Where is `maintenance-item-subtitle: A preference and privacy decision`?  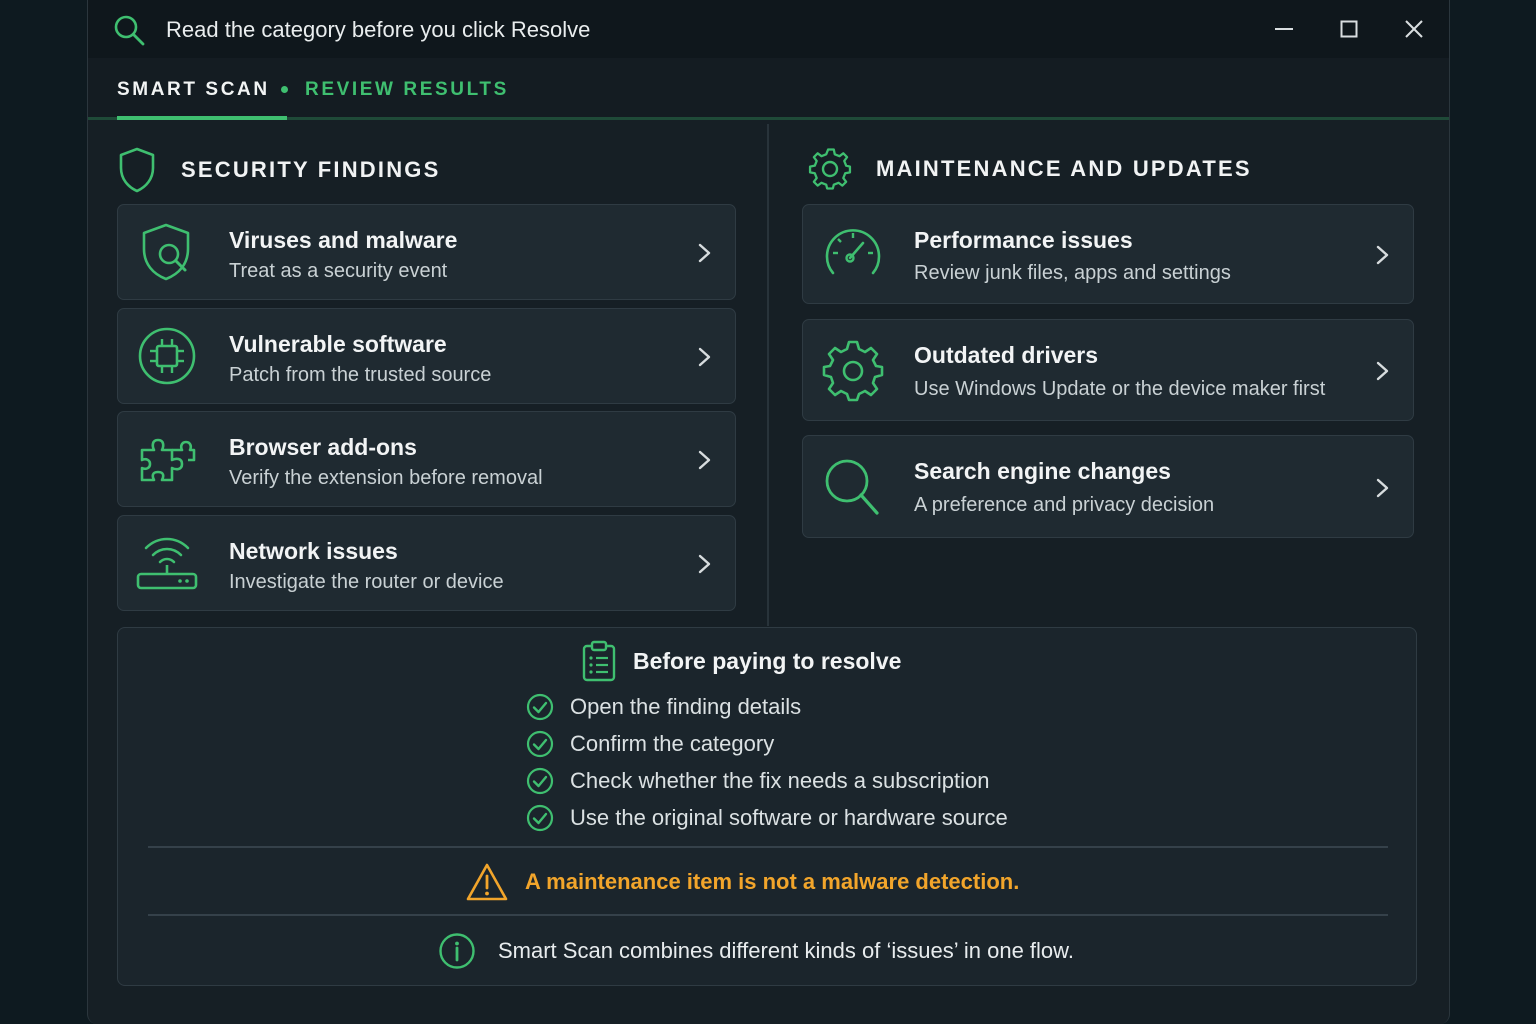
maintenance-item-subtitle: A preference and privacy decision is located at coordinates (1064, 505).